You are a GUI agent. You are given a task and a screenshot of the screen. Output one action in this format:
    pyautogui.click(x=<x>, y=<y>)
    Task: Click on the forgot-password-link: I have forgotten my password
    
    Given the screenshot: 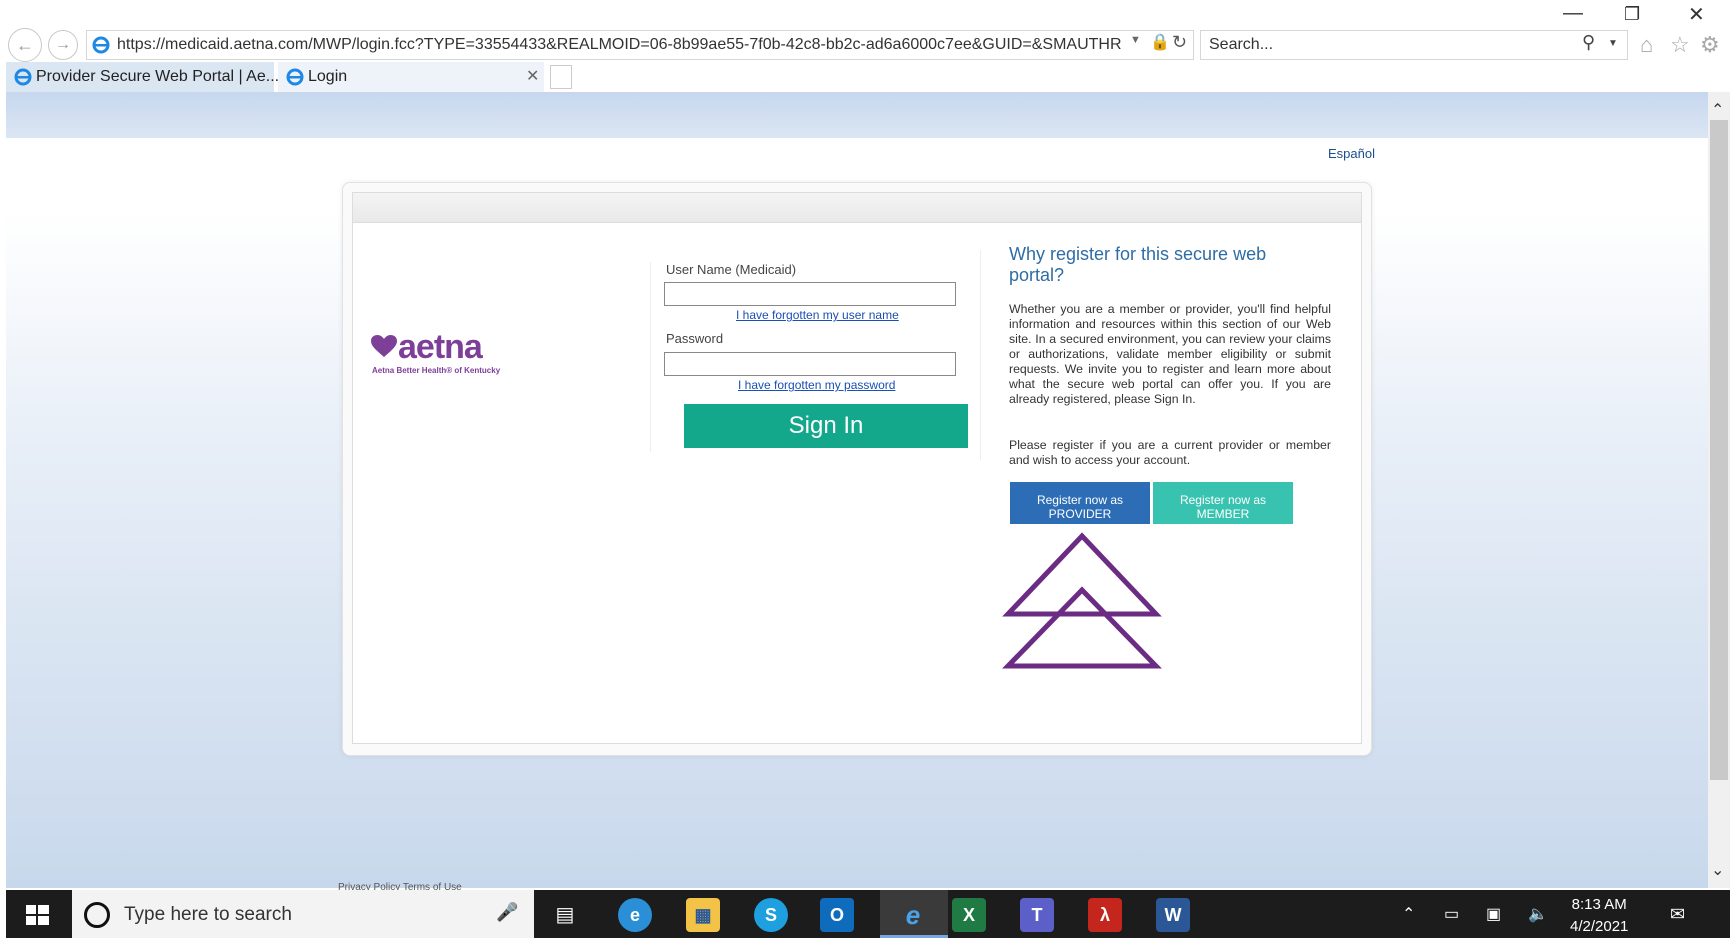 What is the action you would take?
    pyautogui.click(x=816, y=385)
    